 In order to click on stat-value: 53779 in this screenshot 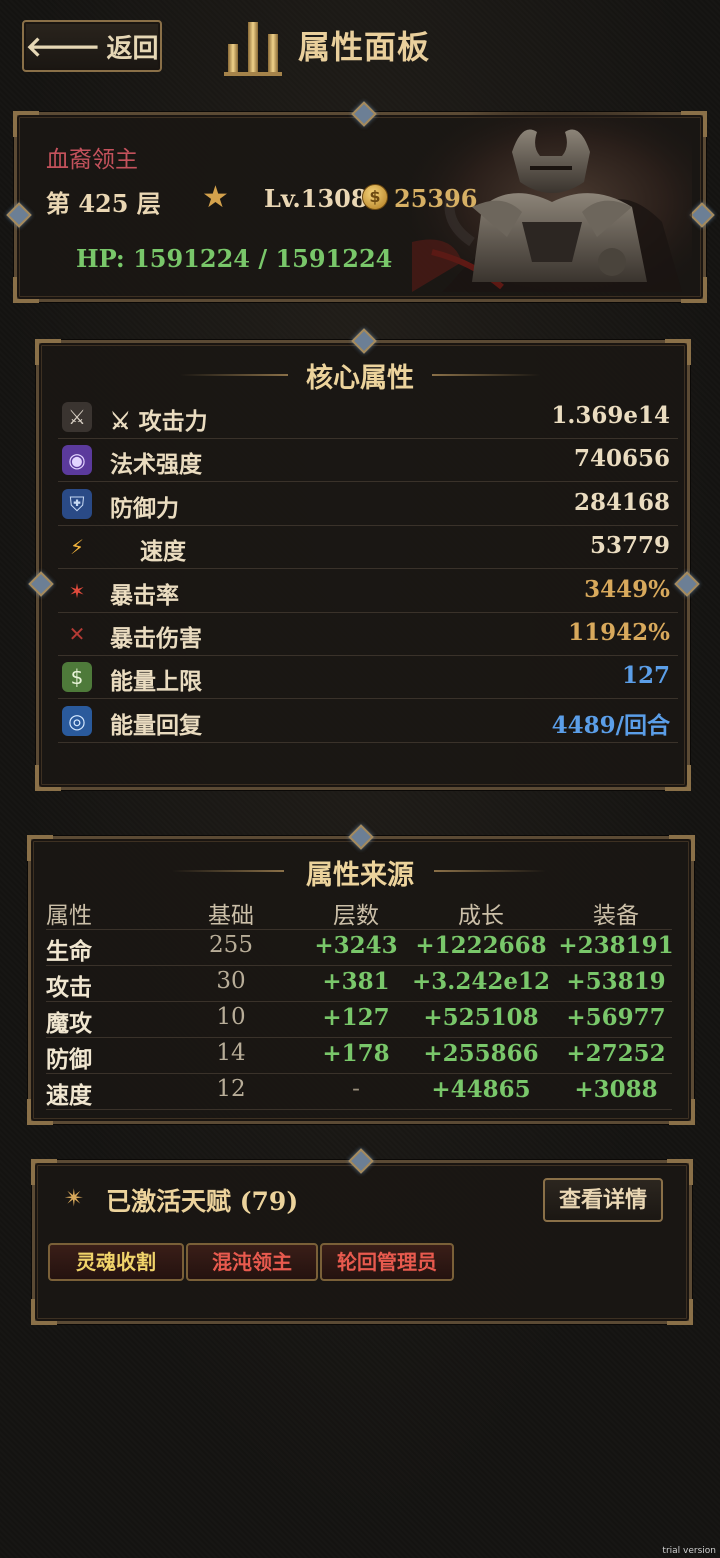, I will do `click(629, 546)`.